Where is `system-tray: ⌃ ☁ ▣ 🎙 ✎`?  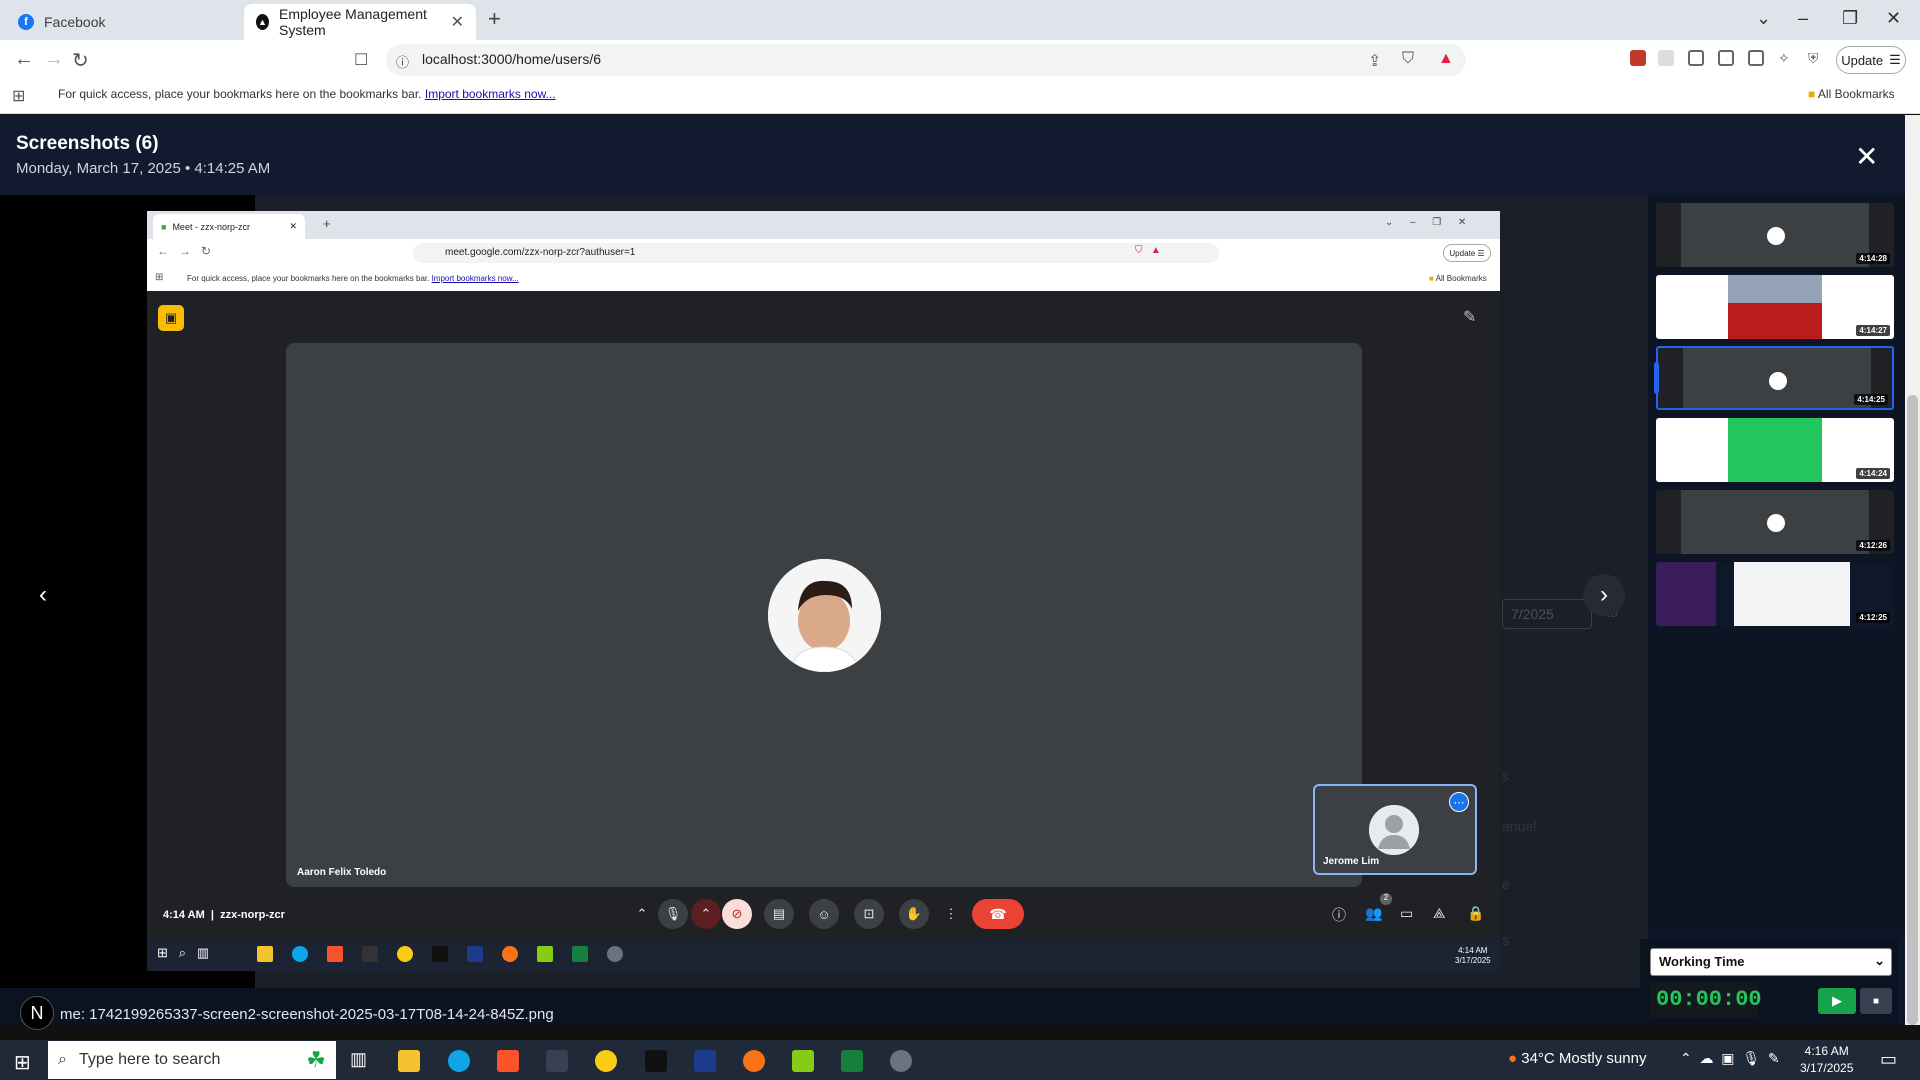
system-tray: ⌃ ☁ ▣ 🎙 ✎ is located at coordinates (1730, 1058).